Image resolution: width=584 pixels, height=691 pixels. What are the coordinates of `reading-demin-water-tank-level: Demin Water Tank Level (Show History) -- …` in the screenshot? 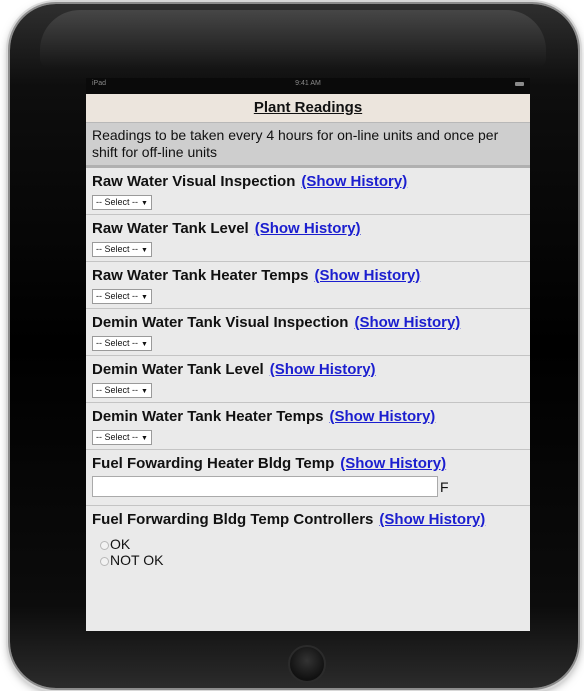 It's located at (308, 379).